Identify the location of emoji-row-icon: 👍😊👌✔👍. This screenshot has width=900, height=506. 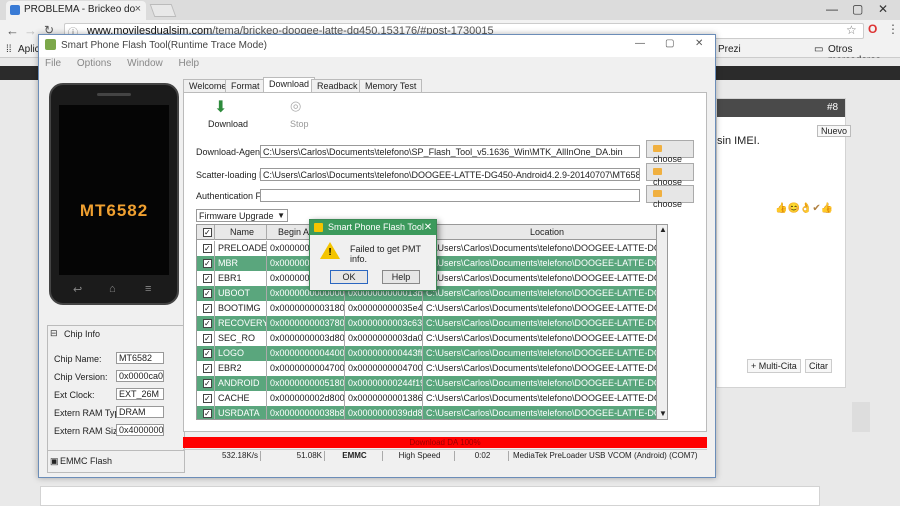
(804, 208).